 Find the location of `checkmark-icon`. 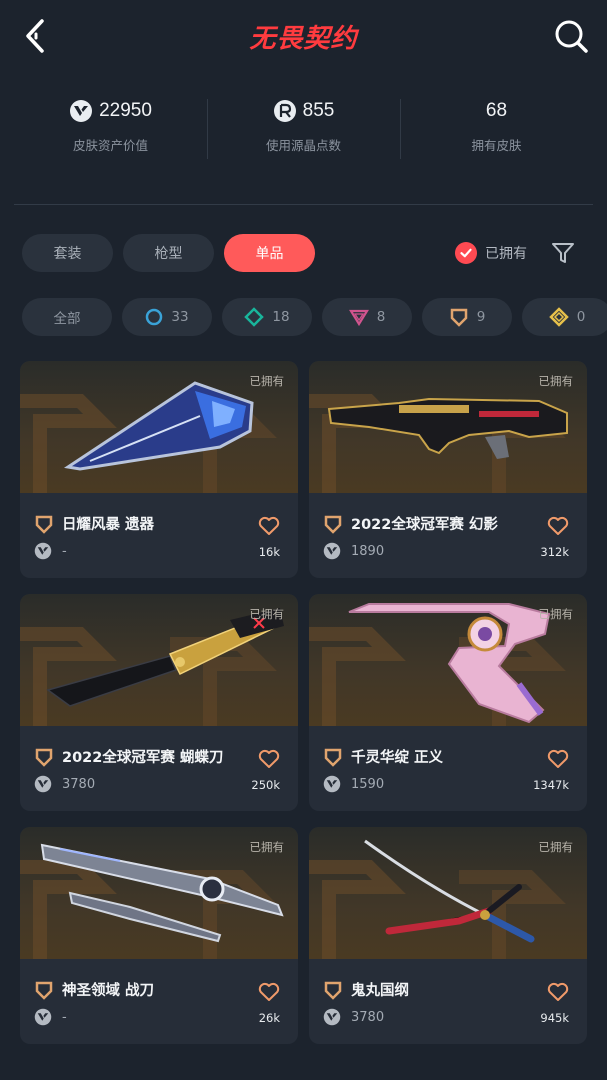

checkmark-icon is located at coordinates (466, 253).